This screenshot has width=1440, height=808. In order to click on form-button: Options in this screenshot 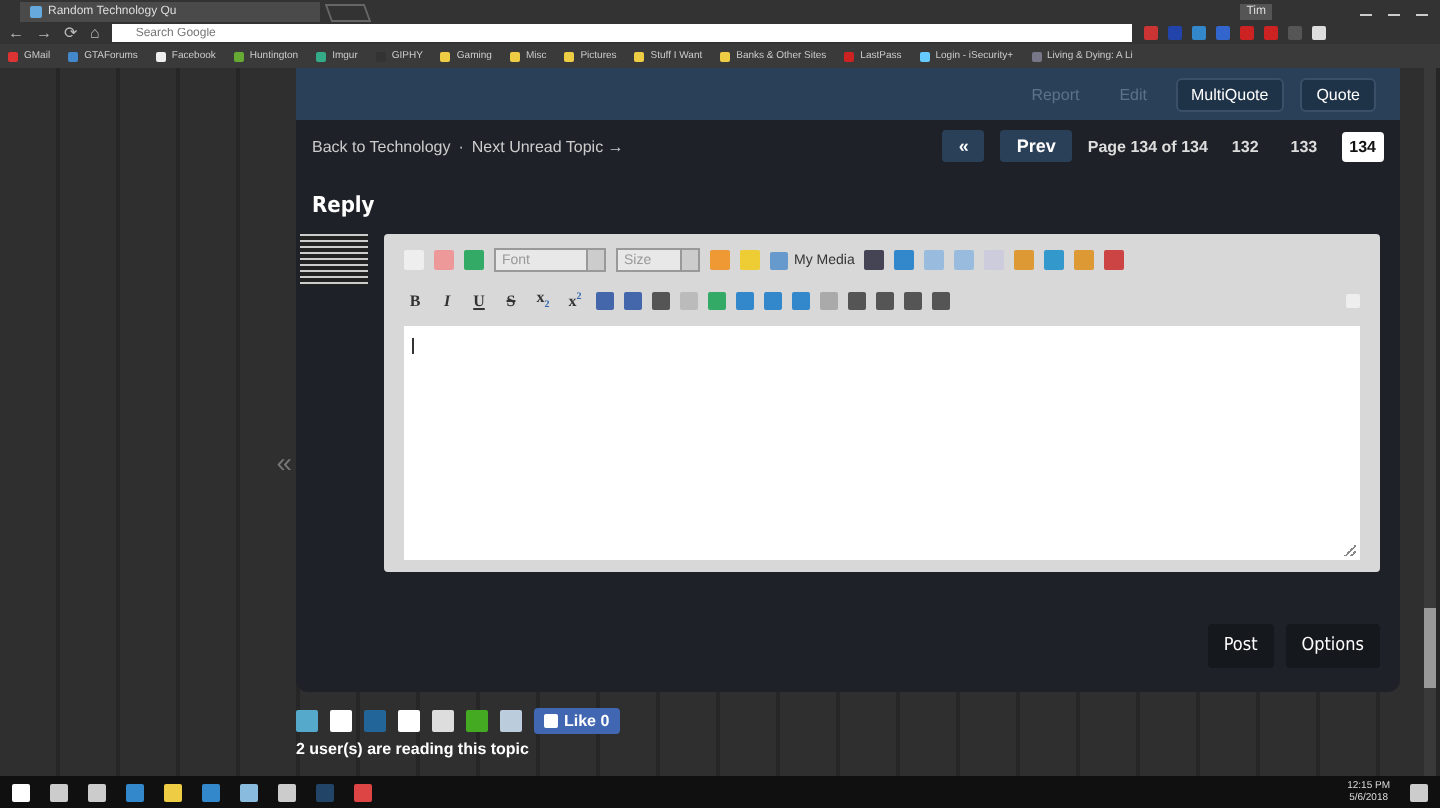, I will do `click(1332, 646)`.